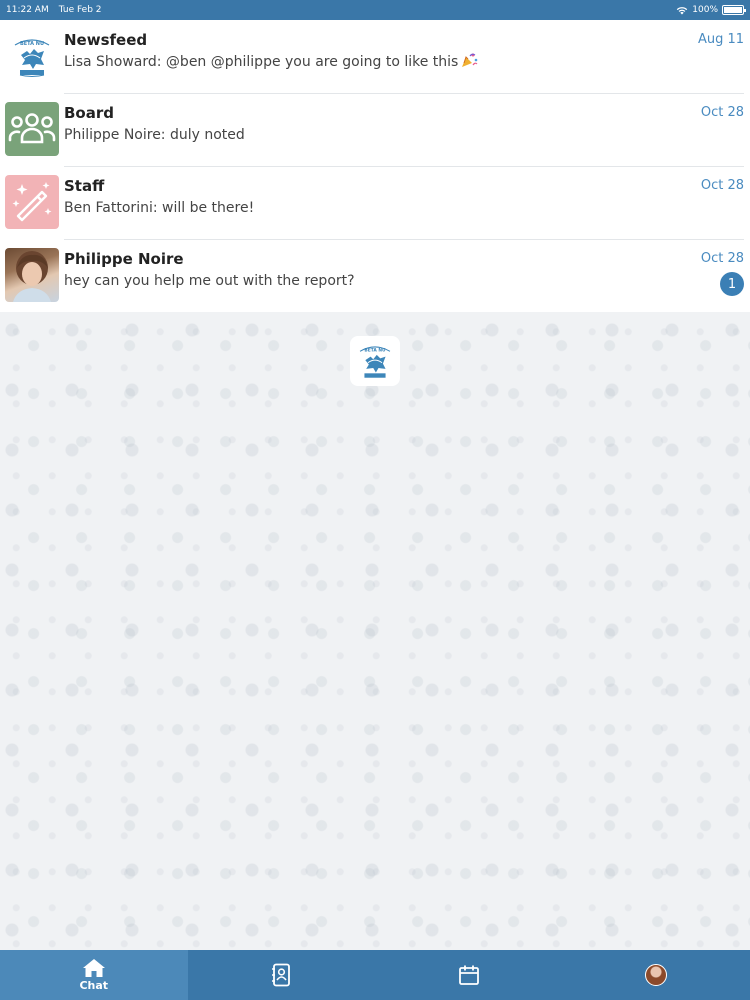 Image resolution: width=750 pixels, height=1000 pixels. I want to click on tab-bar: Chat, so click(375, 975).